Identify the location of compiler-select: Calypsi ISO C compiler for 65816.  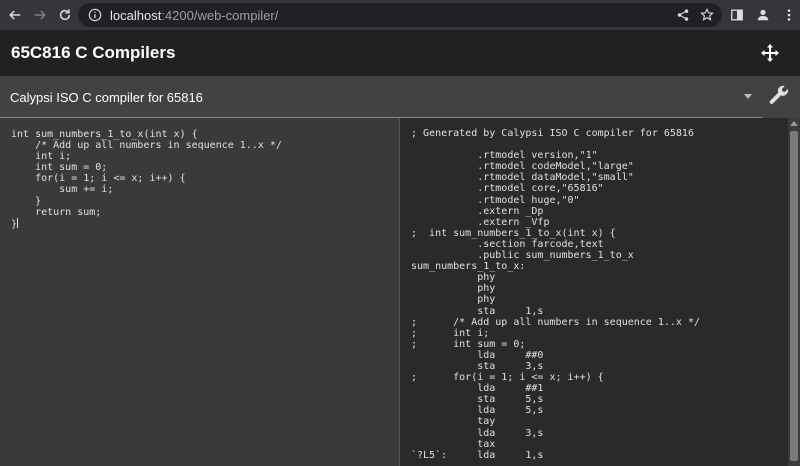
(400, 97).